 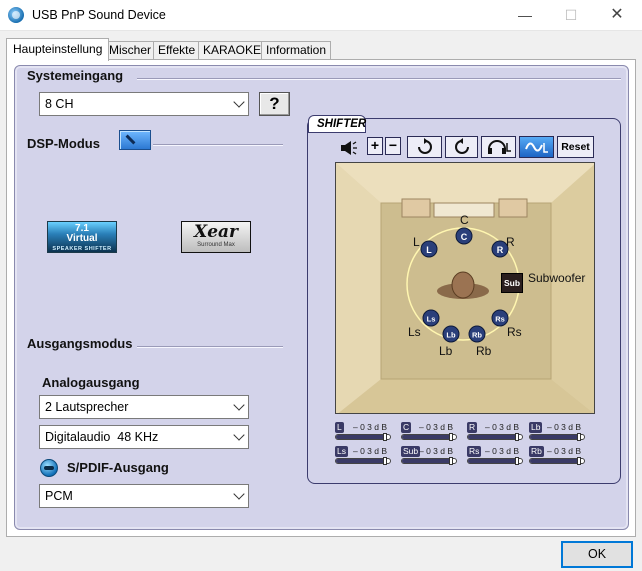 What do you see at coordinates (431, 457) in the screenshot?
I see `level-meter-sub: Sub – 0 3 d B` at bounding box center [431, 457].